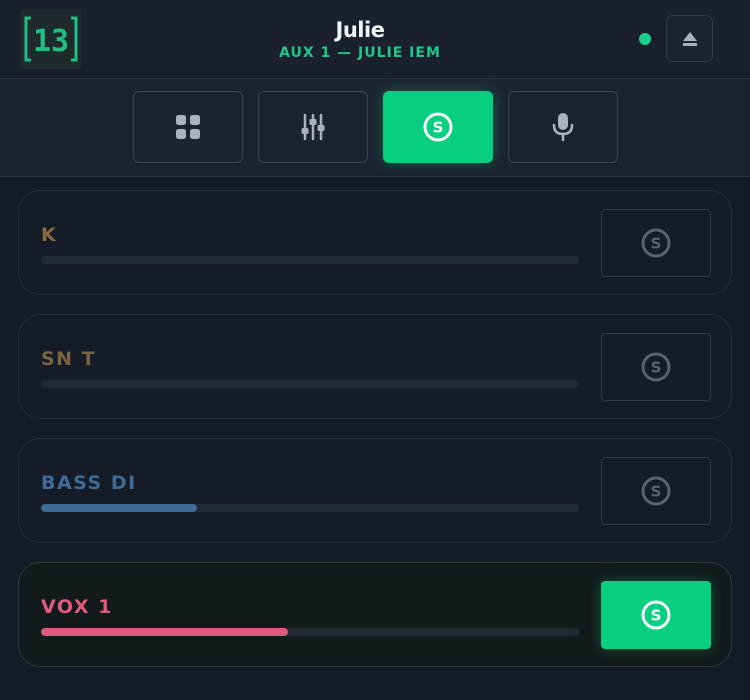 This screenshot has height=700, width=750. I want to click on logo: 13, so click(51, 39).